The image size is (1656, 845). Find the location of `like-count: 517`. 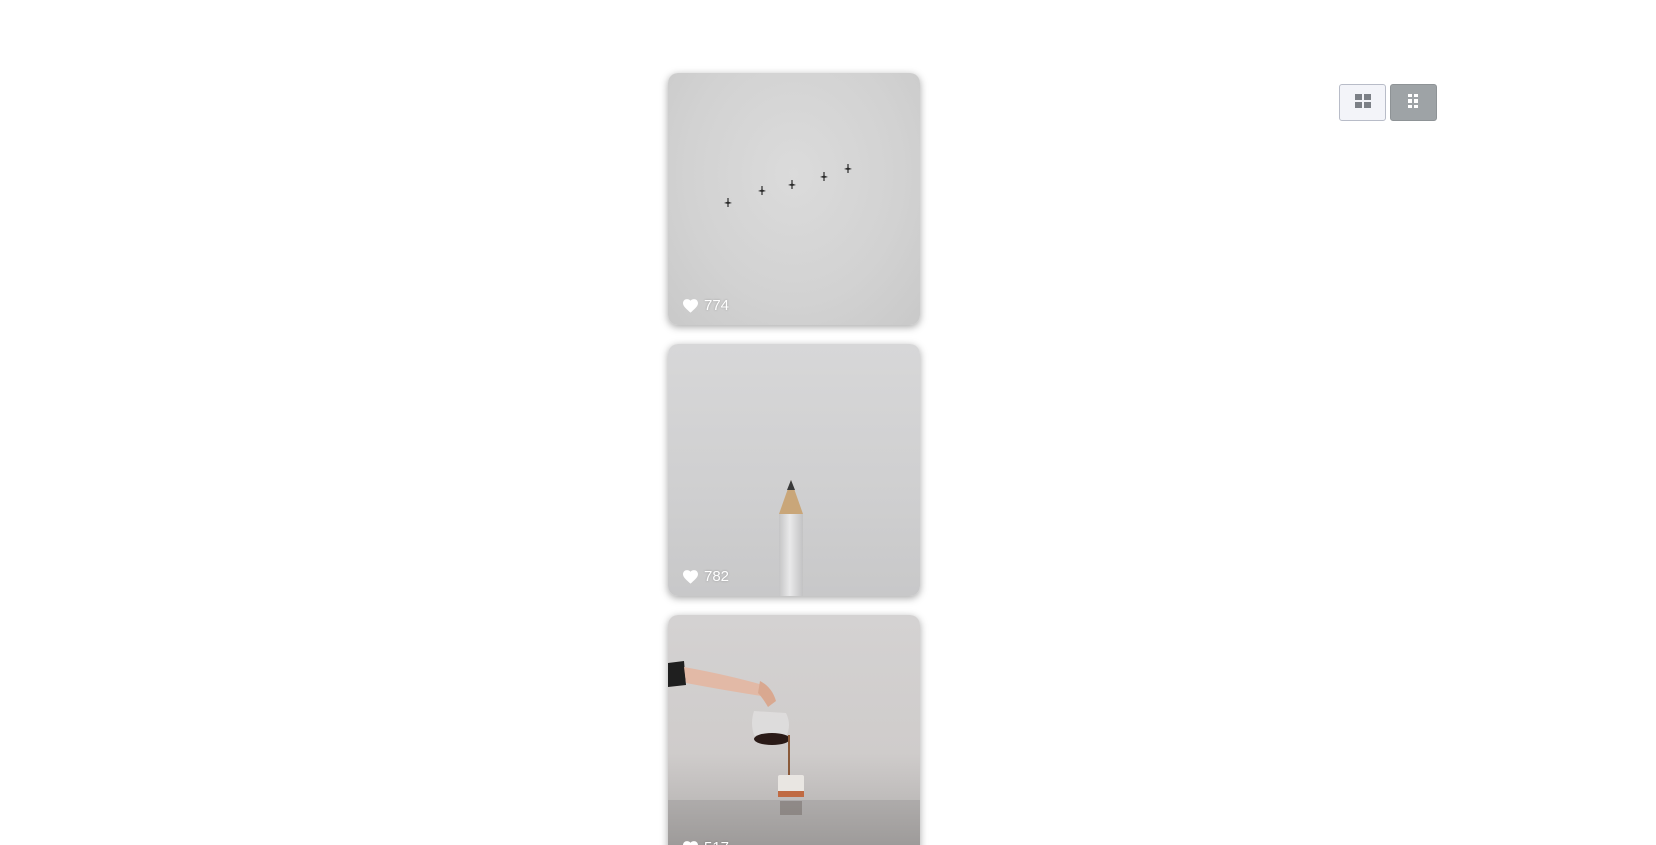

like-count: 517 is located at coordinates (705, 842).